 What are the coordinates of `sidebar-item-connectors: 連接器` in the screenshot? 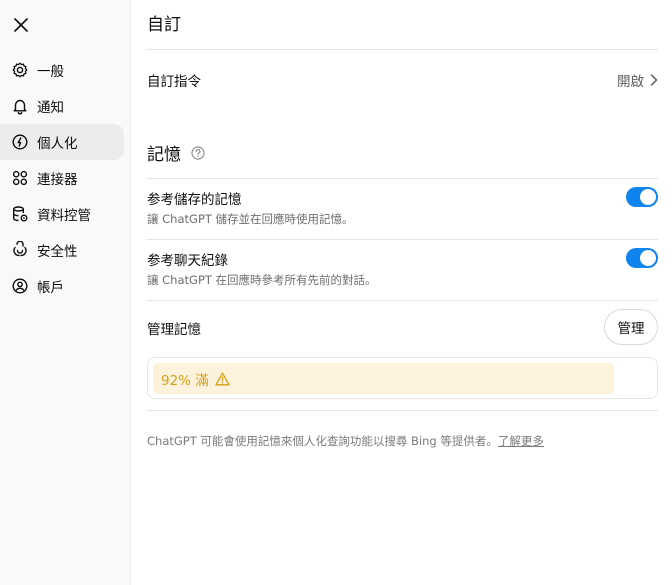 It's located at (62, 178).